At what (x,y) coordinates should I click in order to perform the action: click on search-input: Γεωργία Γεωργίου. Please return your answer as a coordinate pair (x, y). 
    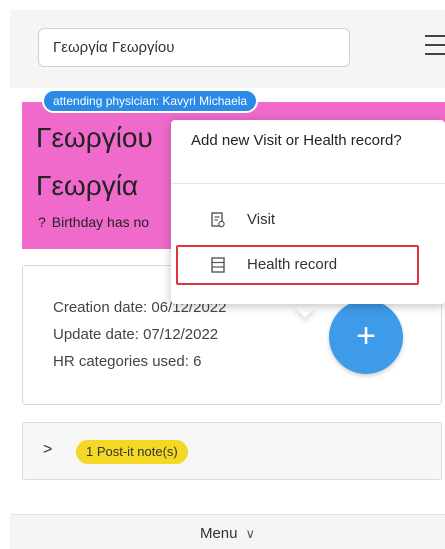
    Looking at the image, I should click on (194, 47).